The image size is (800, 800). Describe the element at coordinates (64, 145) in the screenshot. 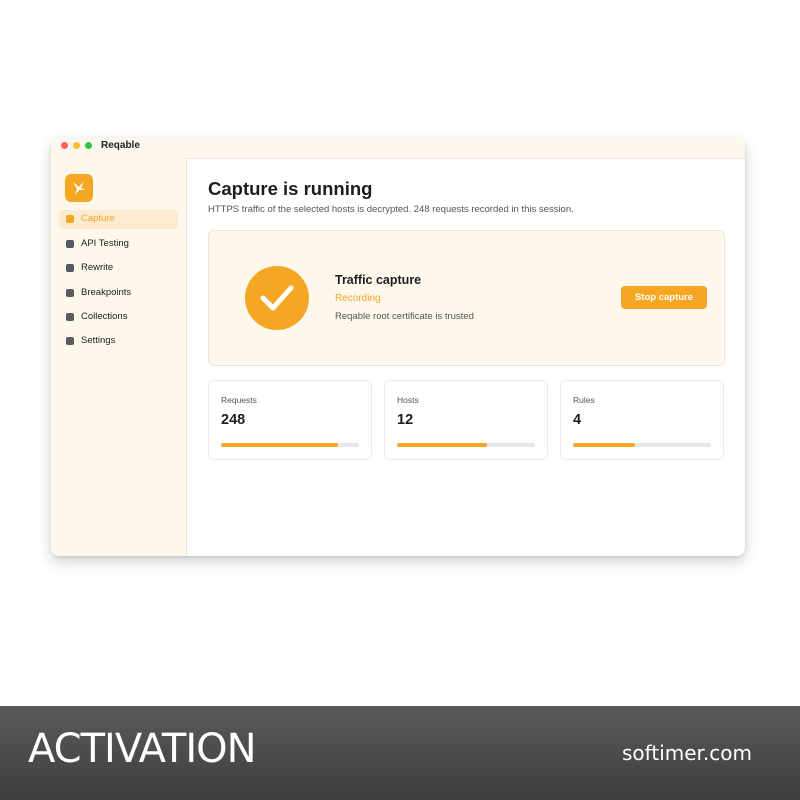

I see `close-window-button` at that location.